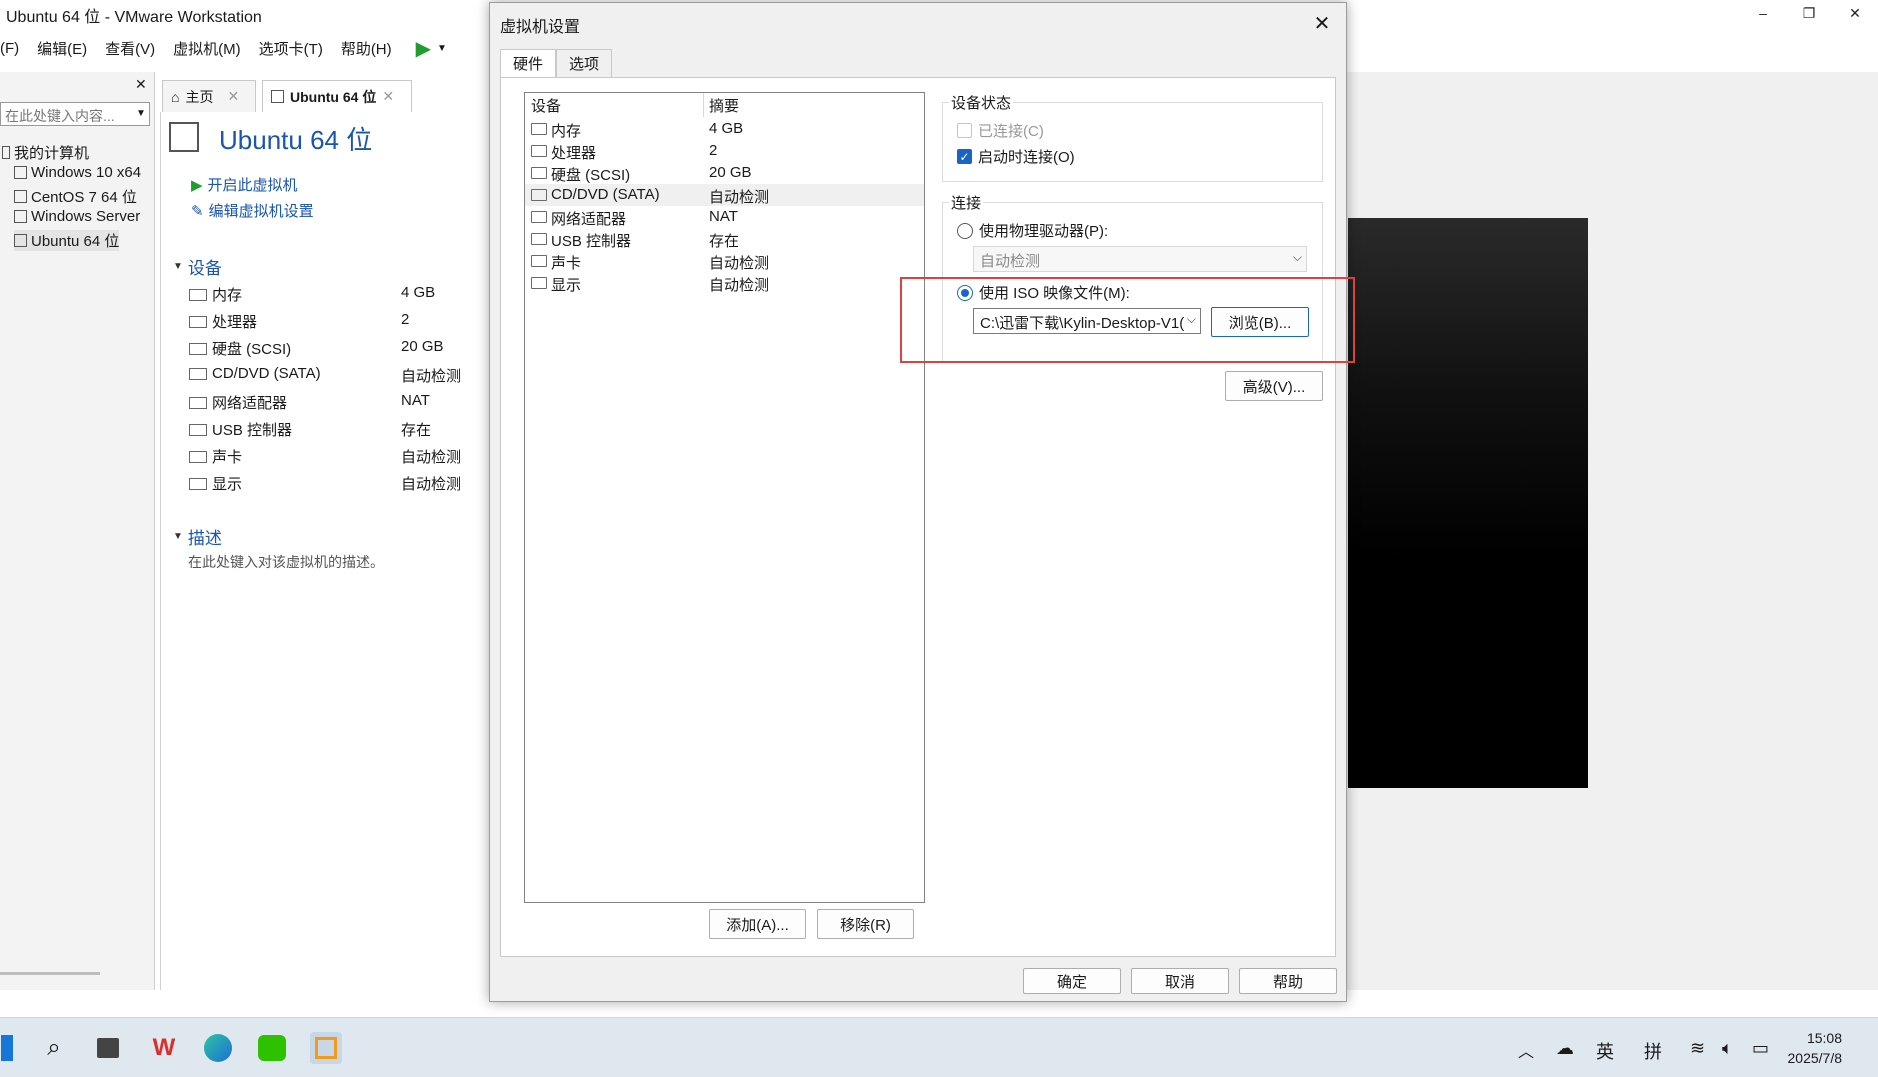  Describe the element at coordinates (442, 48) in the screenshot. I see `chevron-down-icon: ▼` at that location.